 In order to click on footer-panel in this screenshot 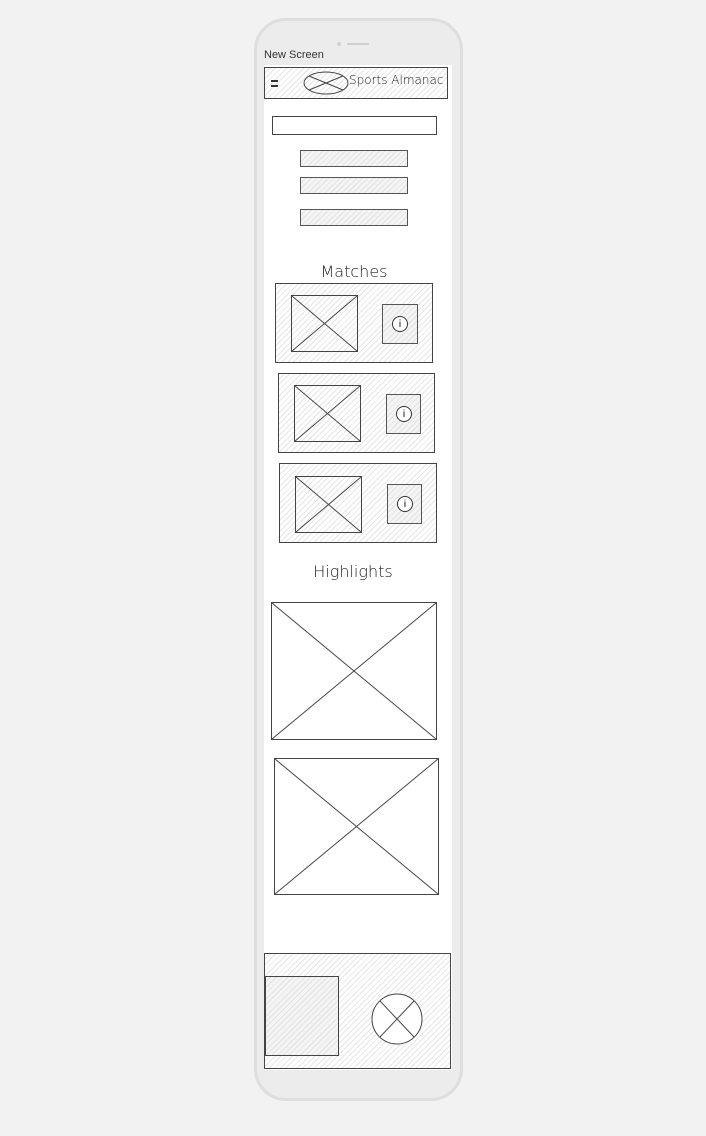, I will do `click(302, 1016)`.